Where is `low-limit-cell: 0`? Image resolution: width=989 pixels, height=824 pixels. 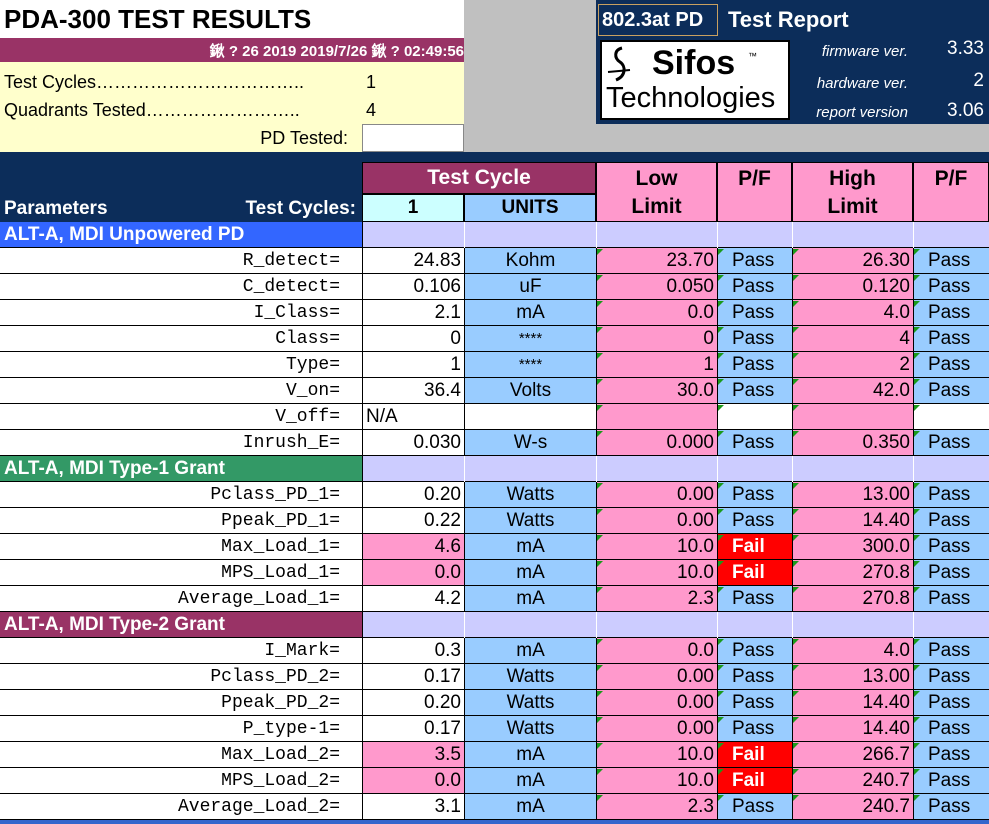
low-limit-cell: 0 is located at coordinates (656, 339).